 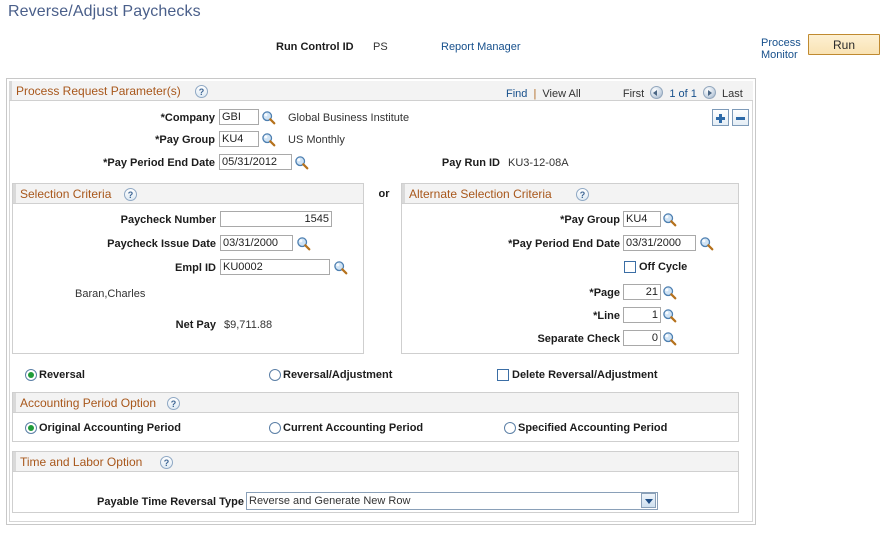 I want to click on pay-group-input, so click(x=239, y=139).